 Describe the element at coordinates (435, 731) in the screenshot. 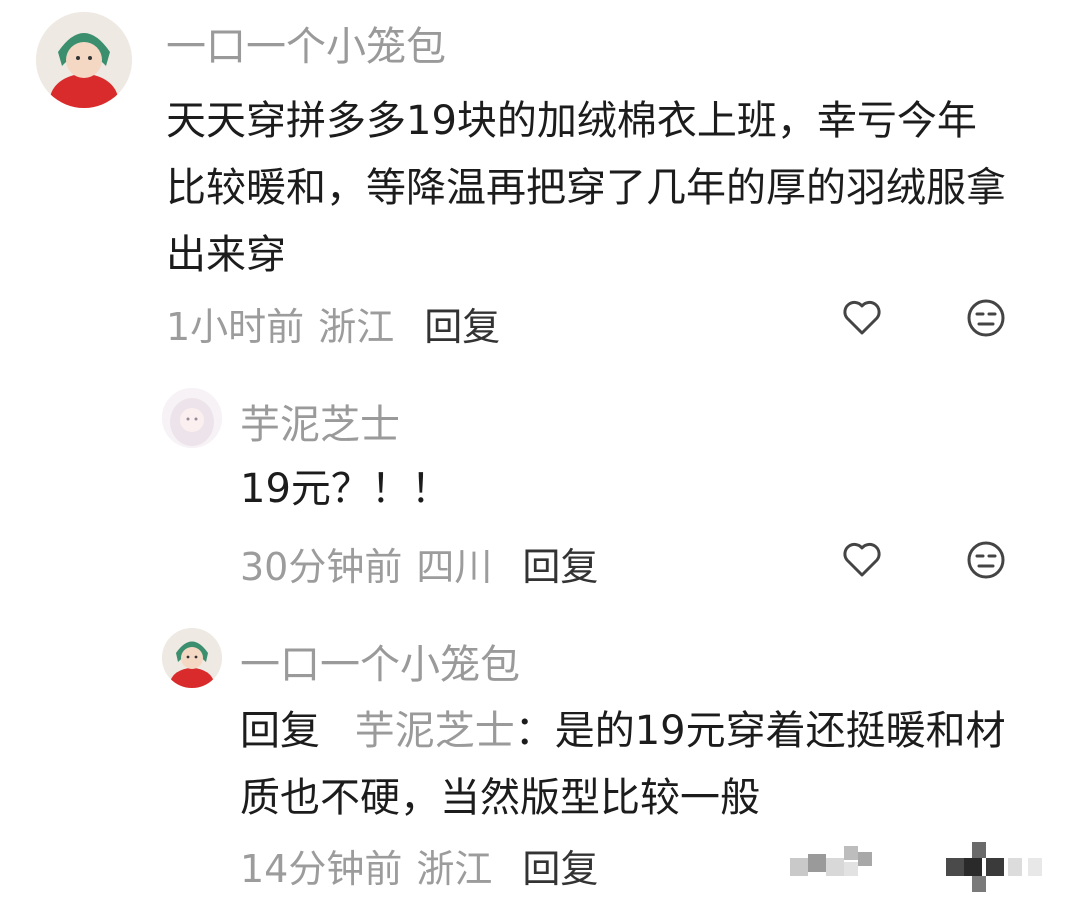

I see `reply-target-name: 芋泥芝士` at that location.